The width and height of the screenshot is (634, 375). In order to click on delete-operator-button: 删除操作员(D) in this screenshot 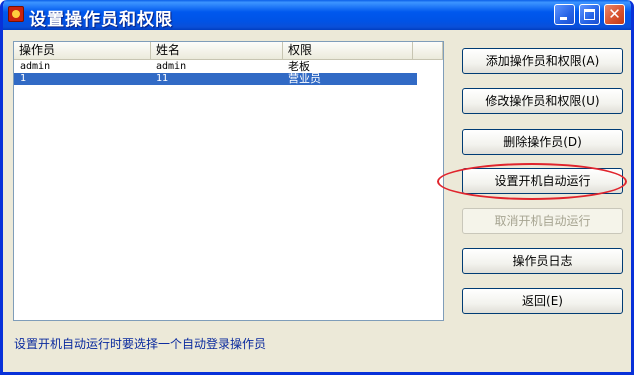, I will do `click(542, 142)`.